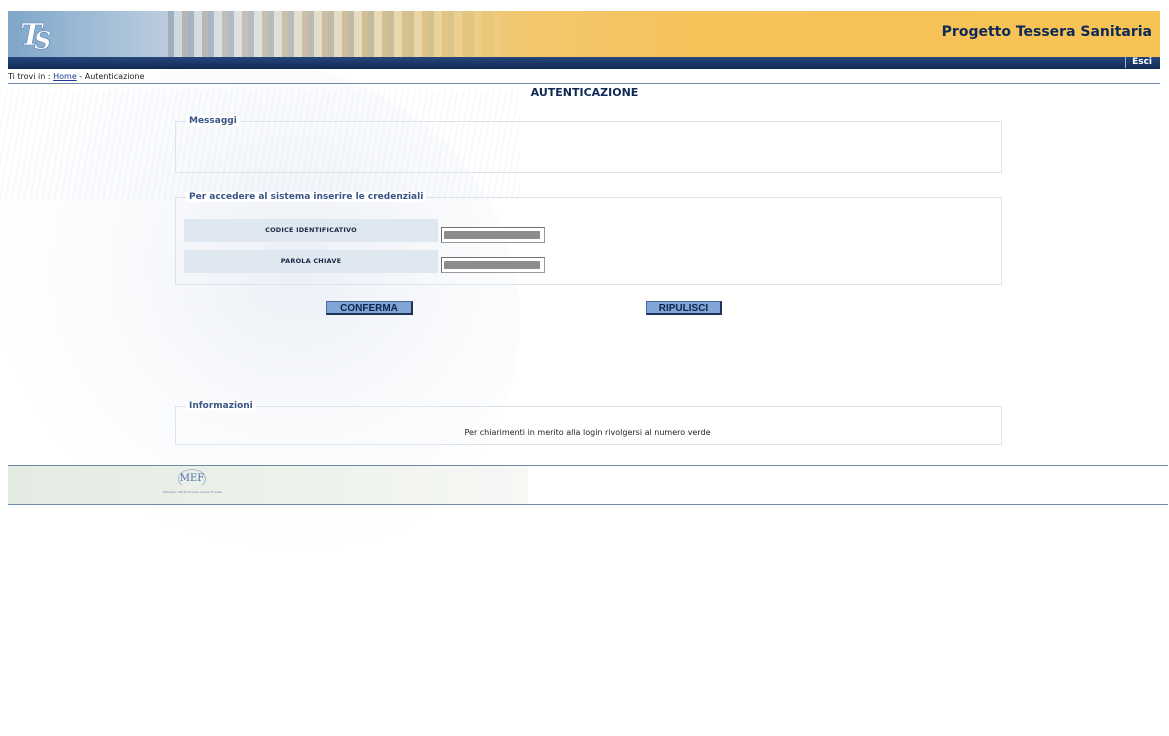  What do you see at coordinates (584, 34) in the screenshot?
I see `header-banner: T S Progetto Tessera Sanitaria` at bounding box center [584, 34].